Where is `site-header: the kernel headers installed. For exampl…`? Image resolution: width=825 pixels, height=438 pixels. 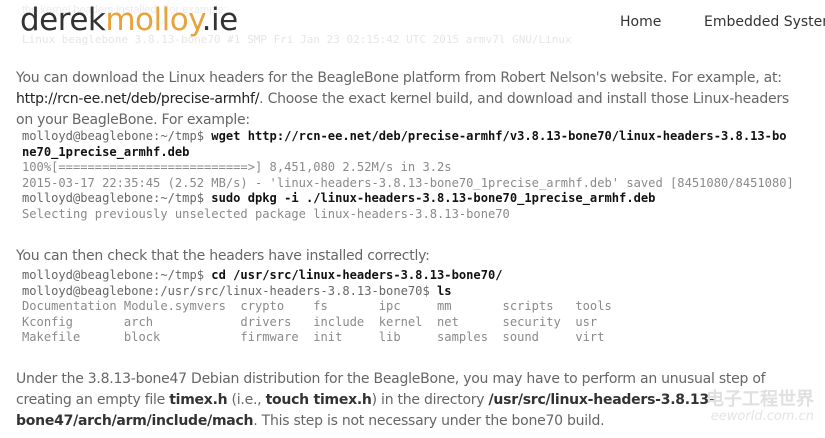 site-header: the kernel headers installed. For exampl… is located at coordinates (412, 25).